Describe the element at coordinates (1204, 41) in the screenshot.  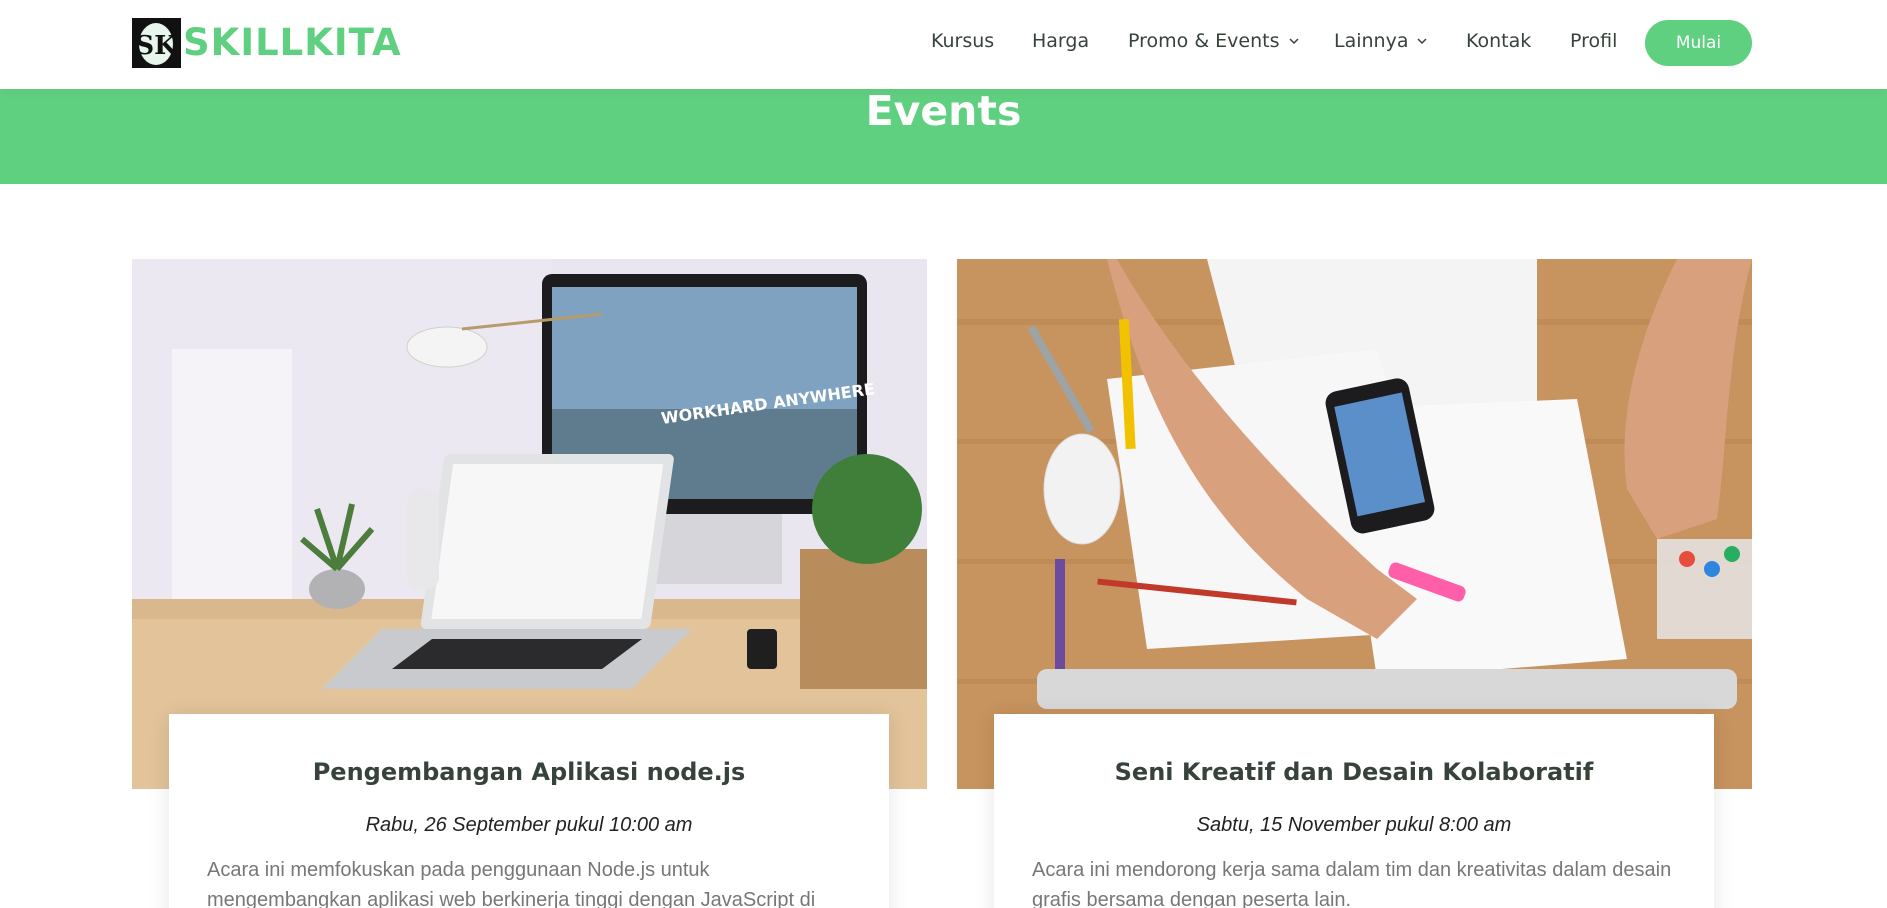
I see `nav-label: Promo & Events` at that location.